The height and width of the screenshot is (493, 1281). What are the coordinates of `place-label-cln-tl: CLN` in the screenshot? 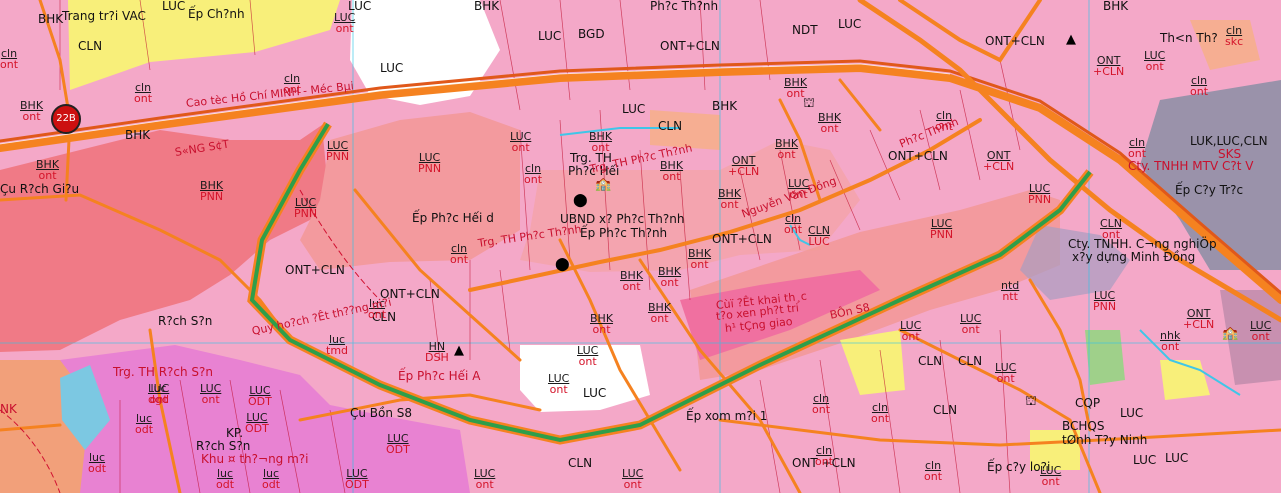 It's located at (90, 46).